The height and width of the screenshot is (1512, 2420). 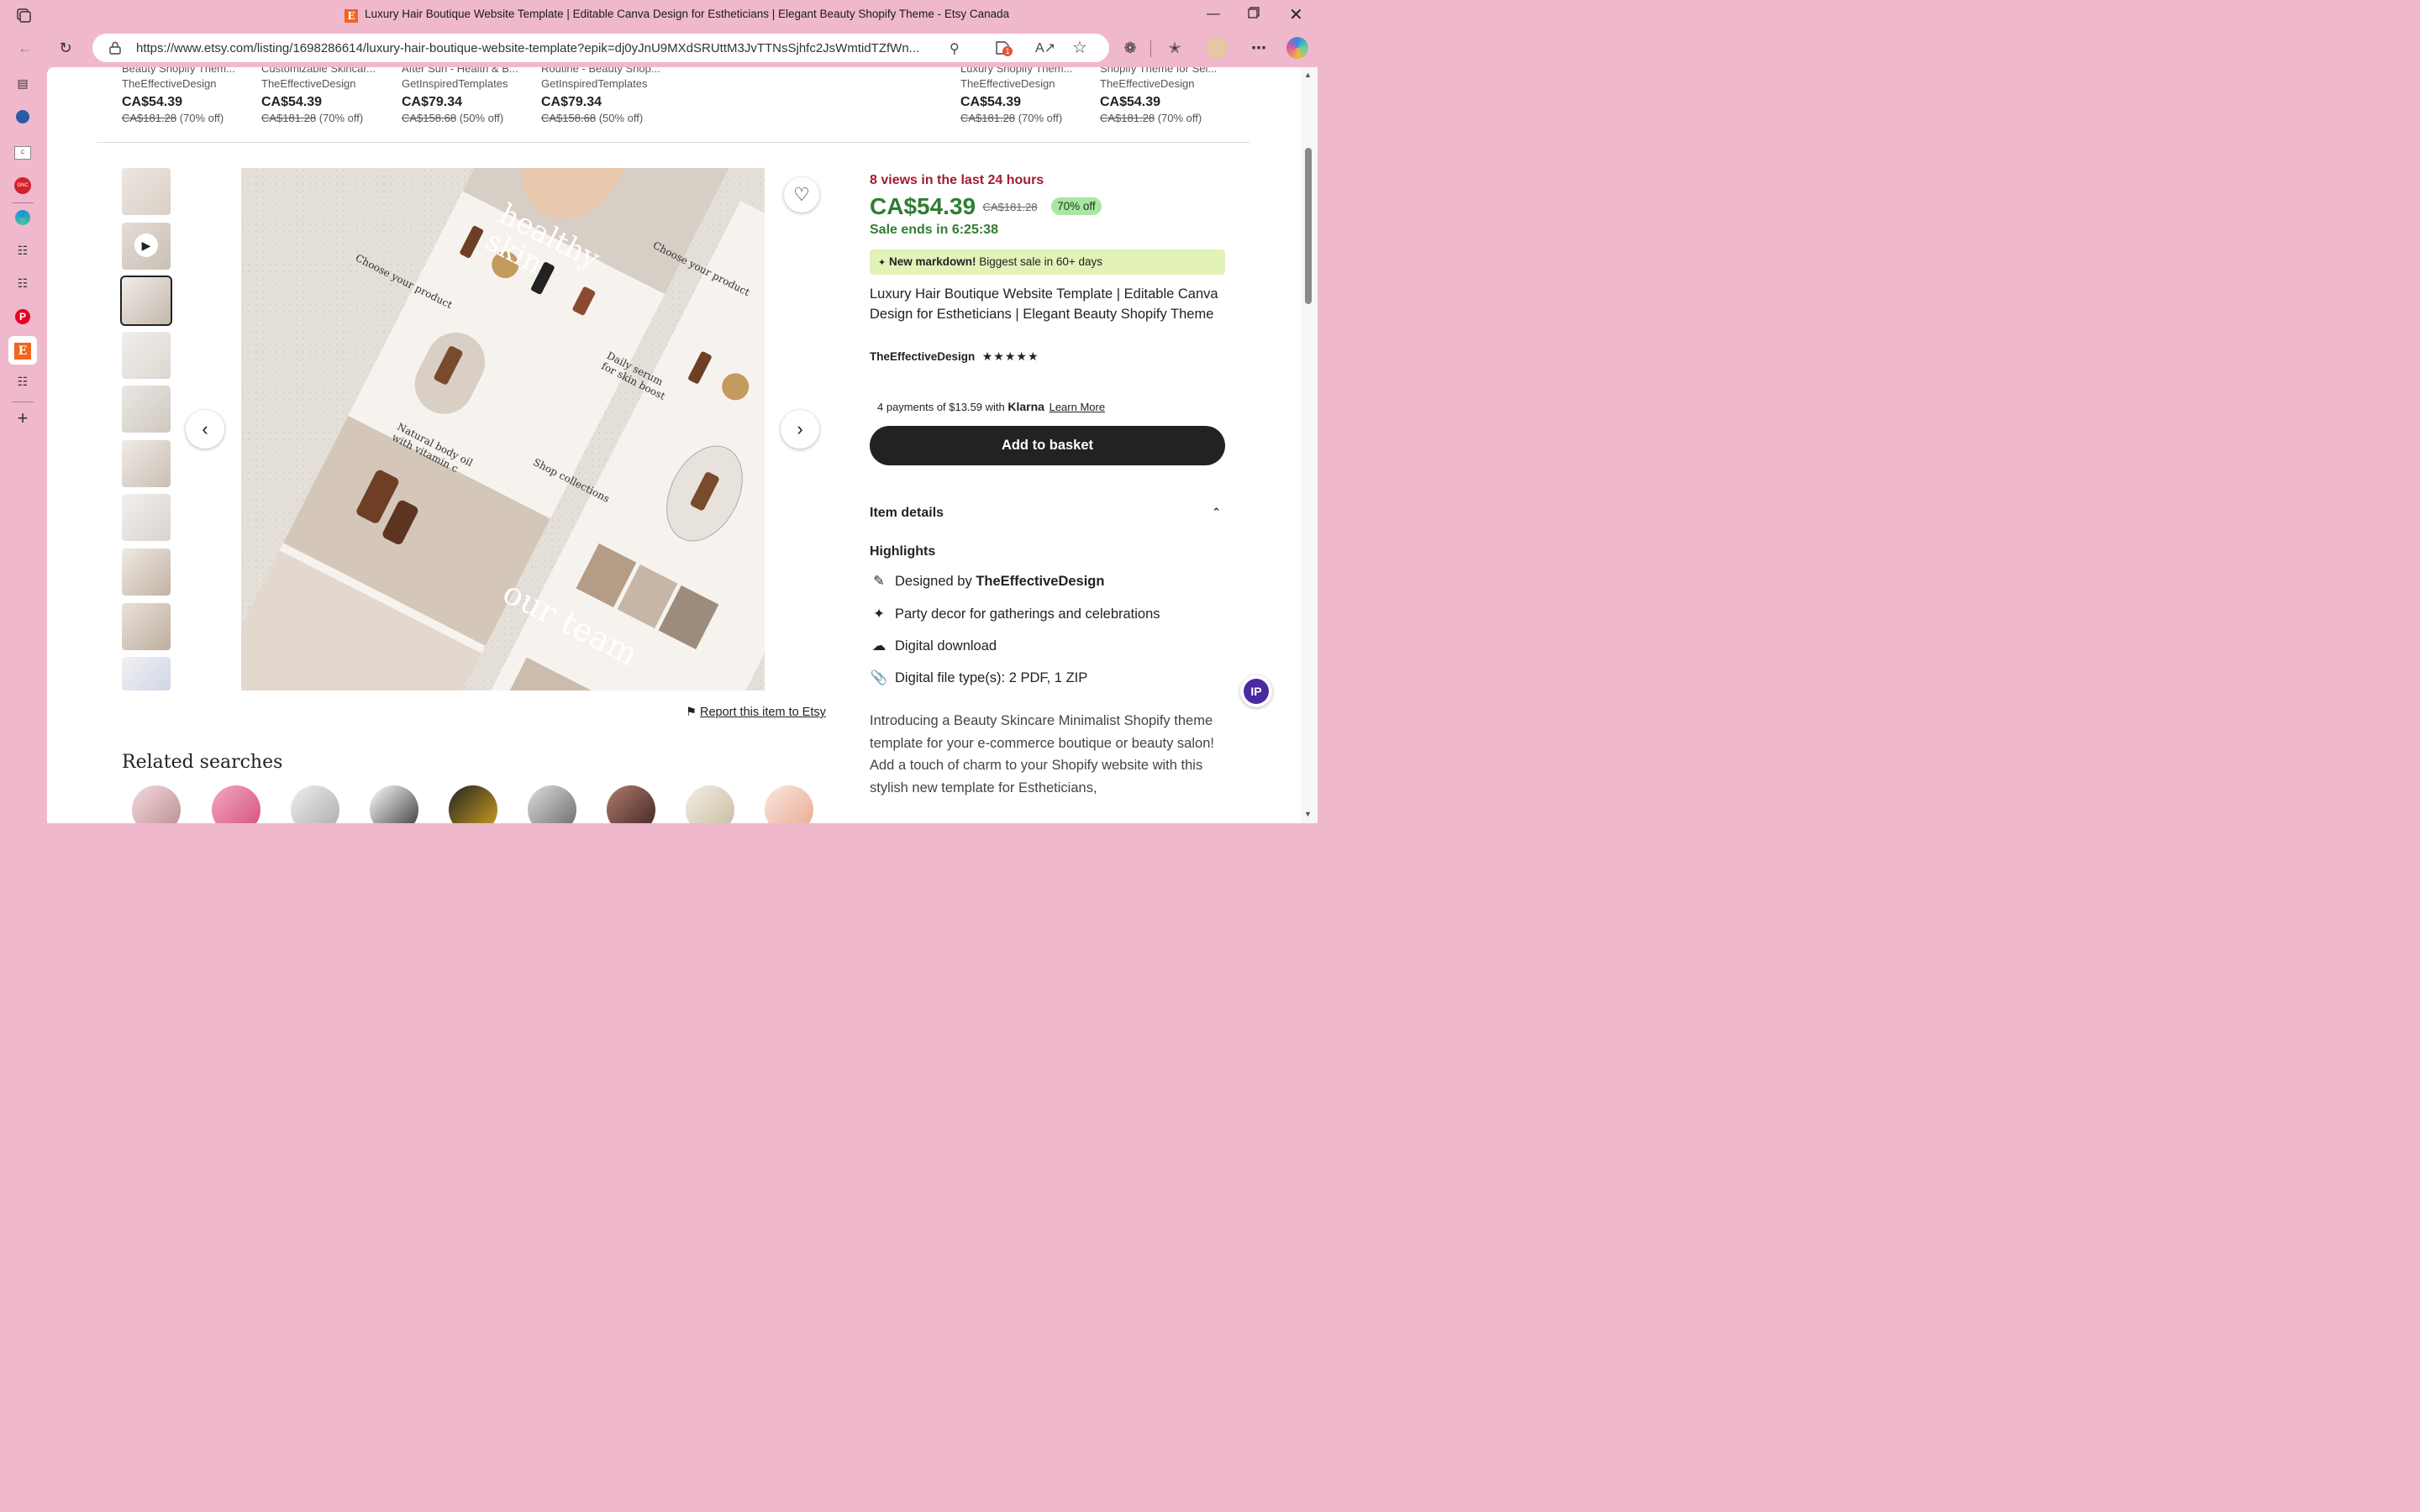 I want to click on minimize-button: —, so click(x=1213, y=14).